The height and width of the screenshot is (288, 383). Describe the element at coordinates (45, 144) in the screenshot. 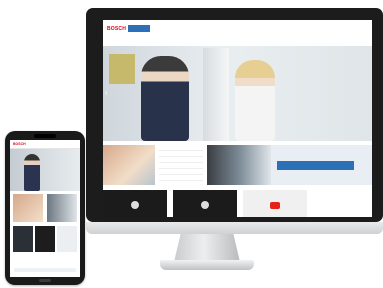

I see `phone-site-header: BOSCH` at that location.